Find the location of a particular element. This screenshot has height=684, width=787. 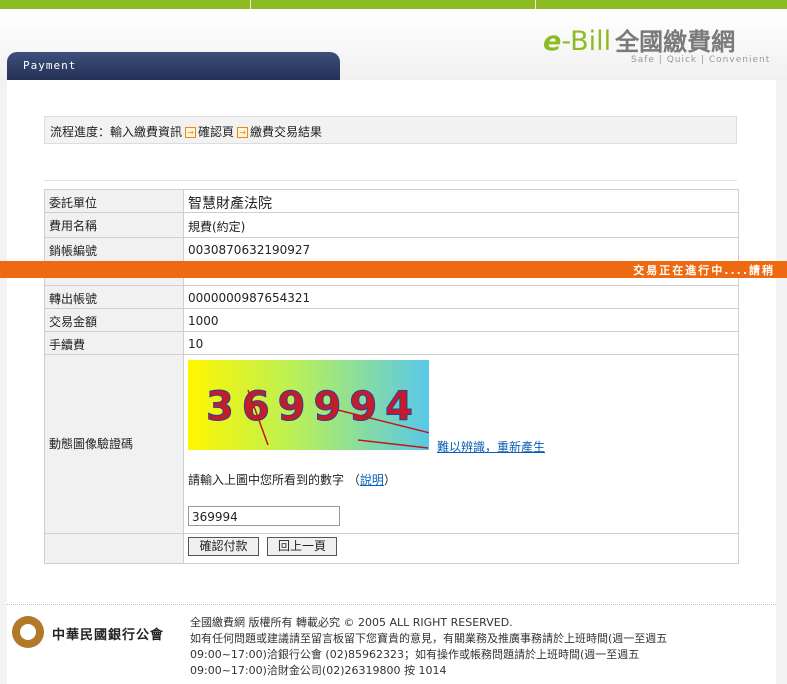

agency-value: 智慧財產法院 is located at coordinates (230, 204).